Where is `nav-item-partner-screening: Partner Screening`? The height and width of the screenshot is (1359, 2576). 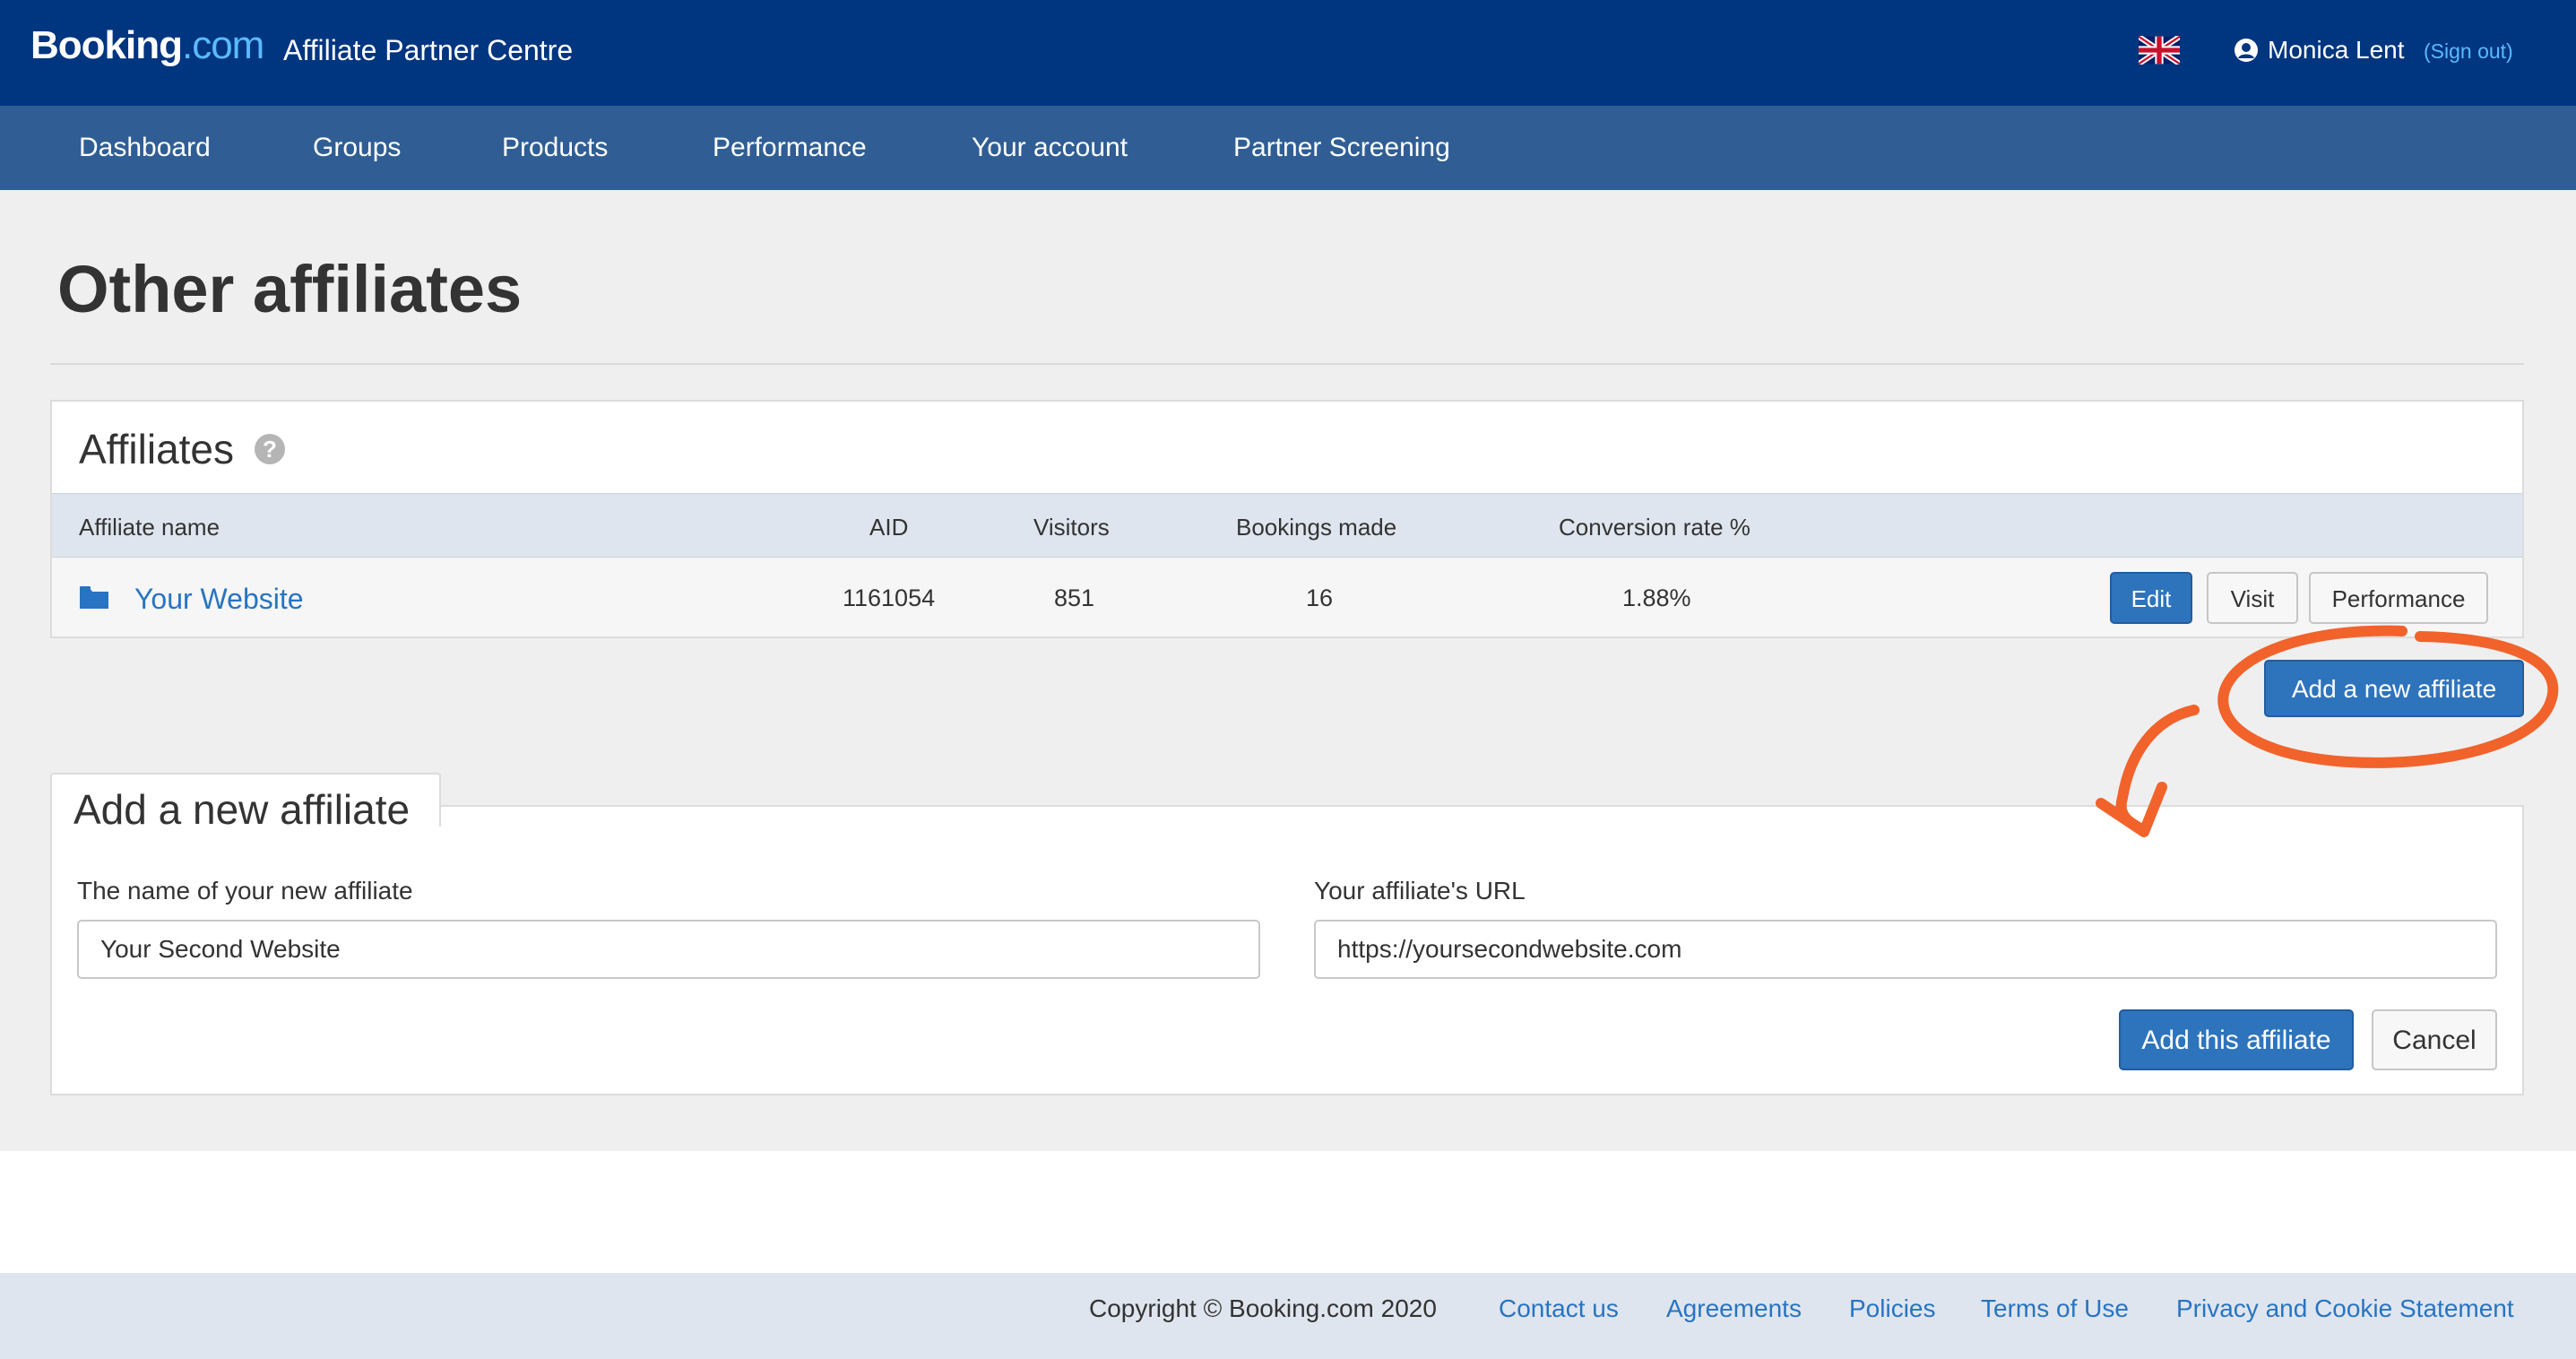
nav-item-partner-screening: Partner Screening is located at coordinates (1341, 148).